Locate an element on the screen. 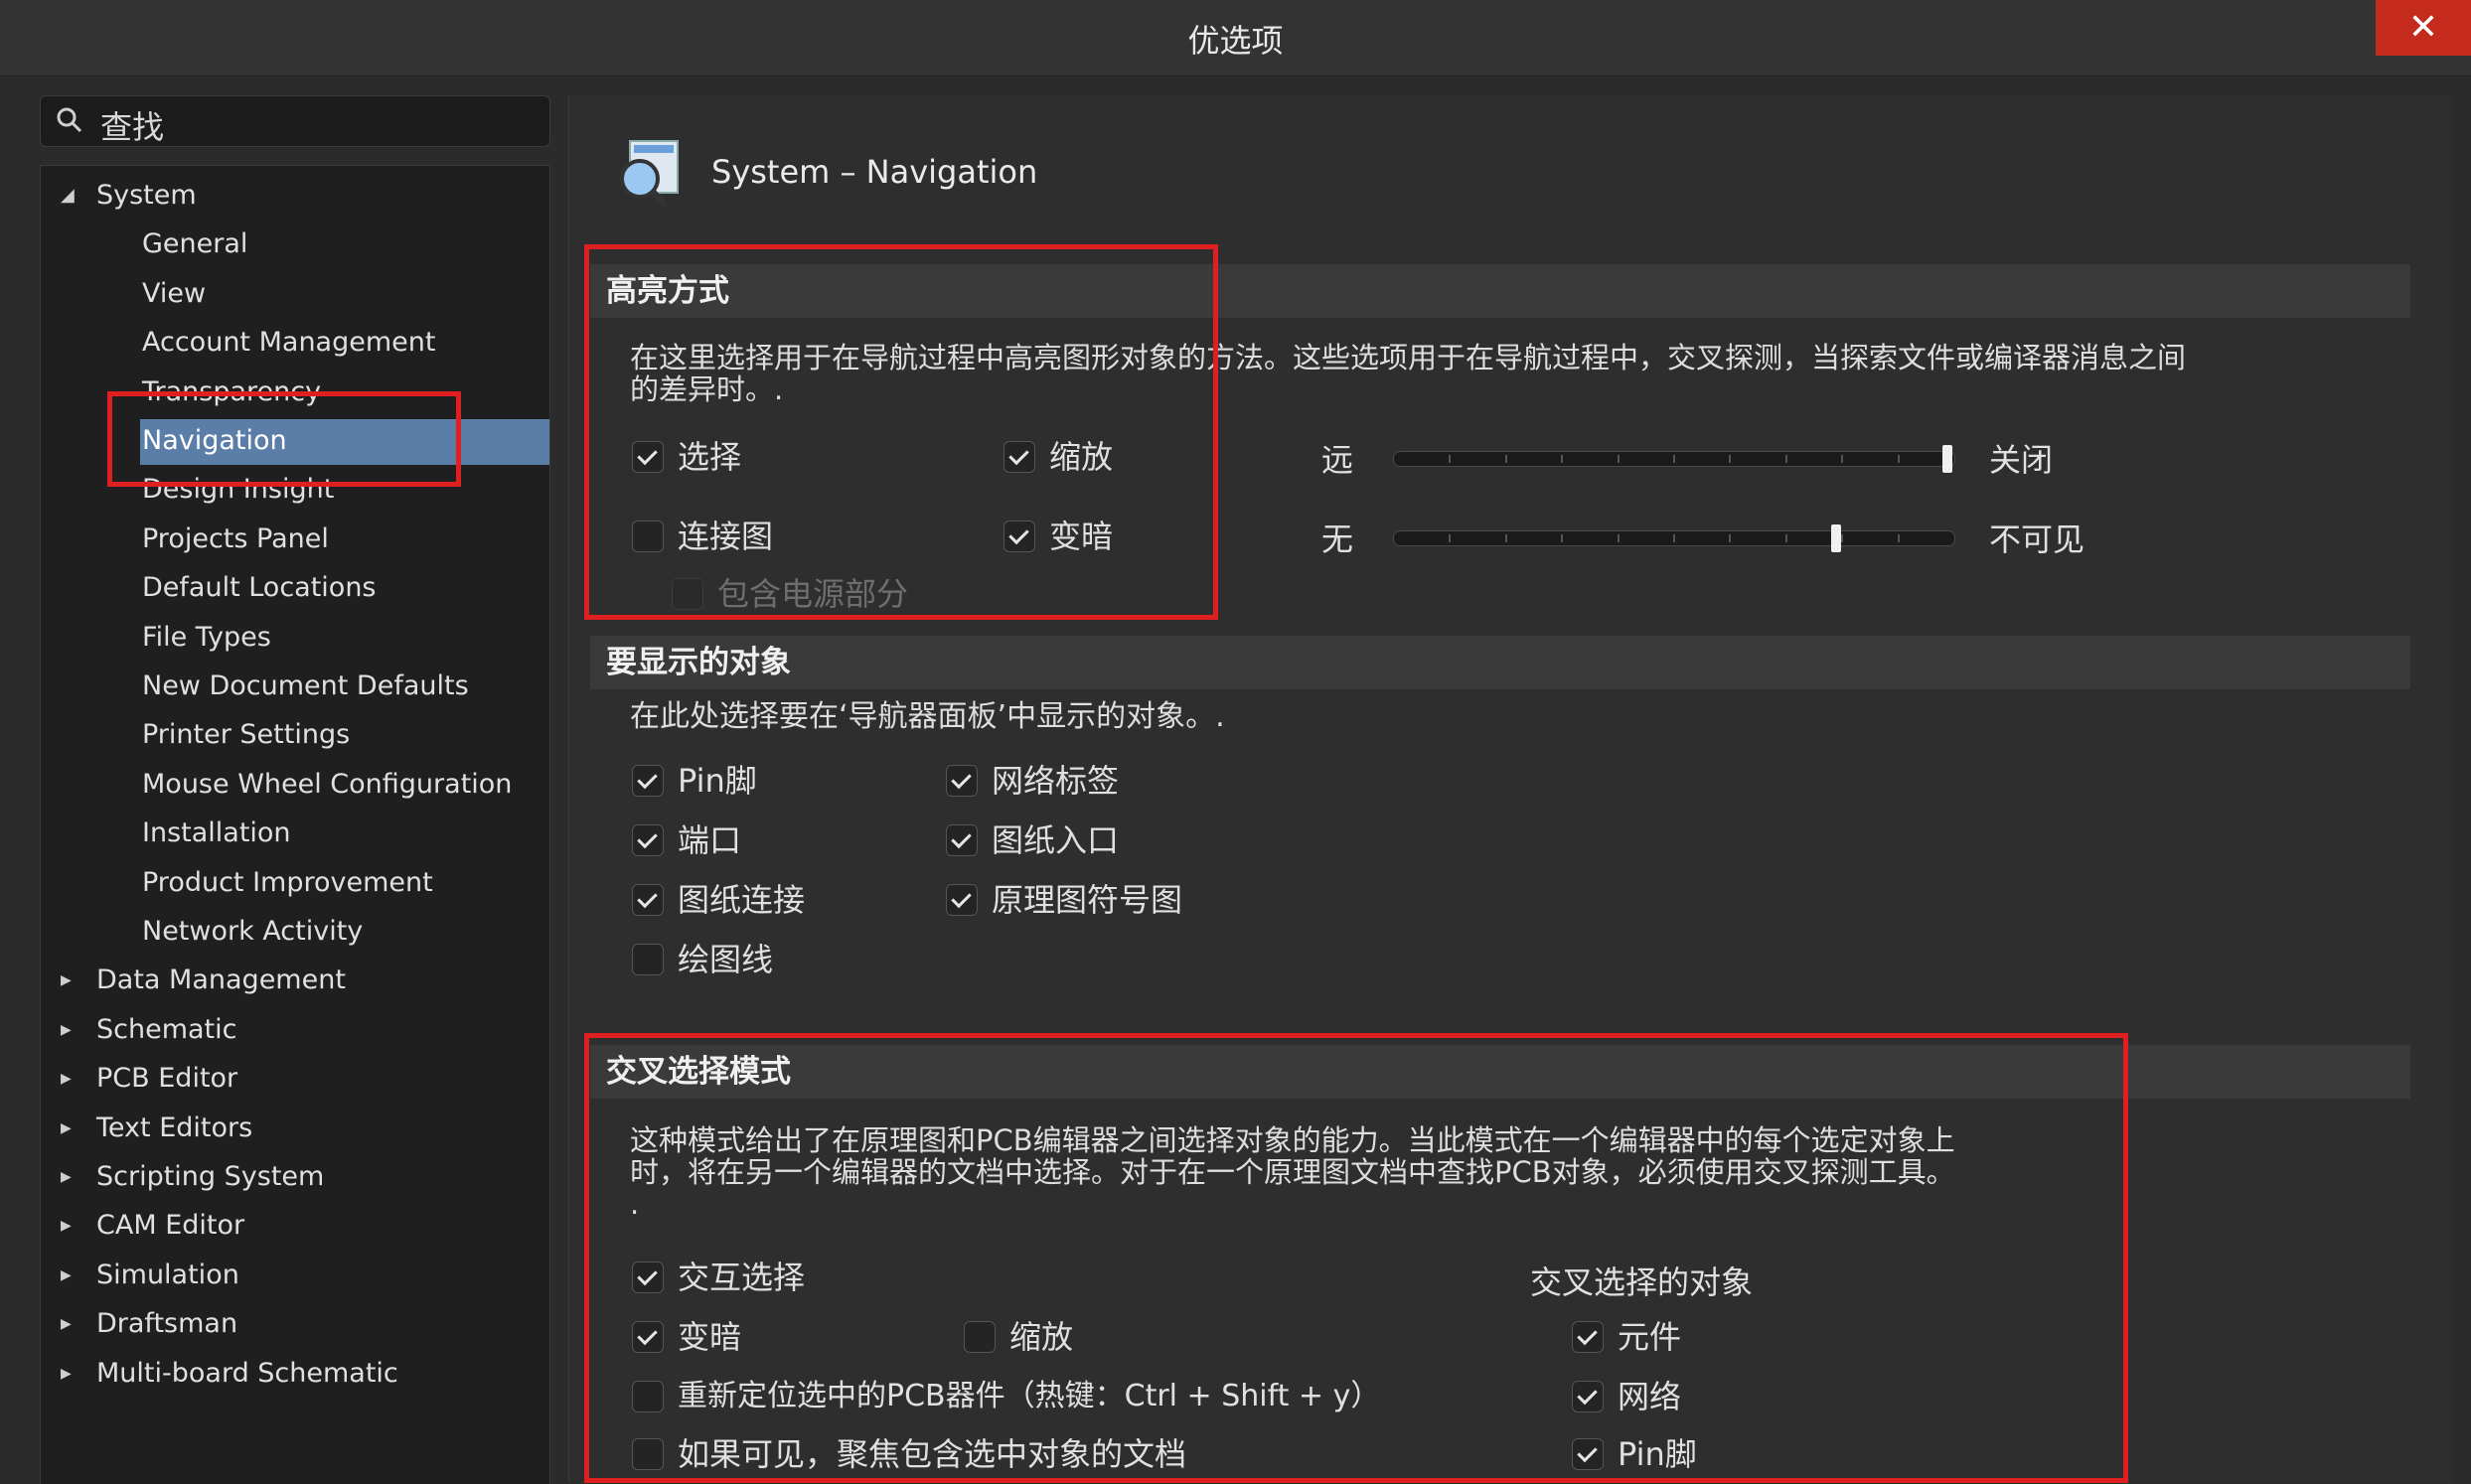 The height and width of the screenshot is (1484, 2471). tree-item-label: New Document Defaults is located at coordinates (305, 685).